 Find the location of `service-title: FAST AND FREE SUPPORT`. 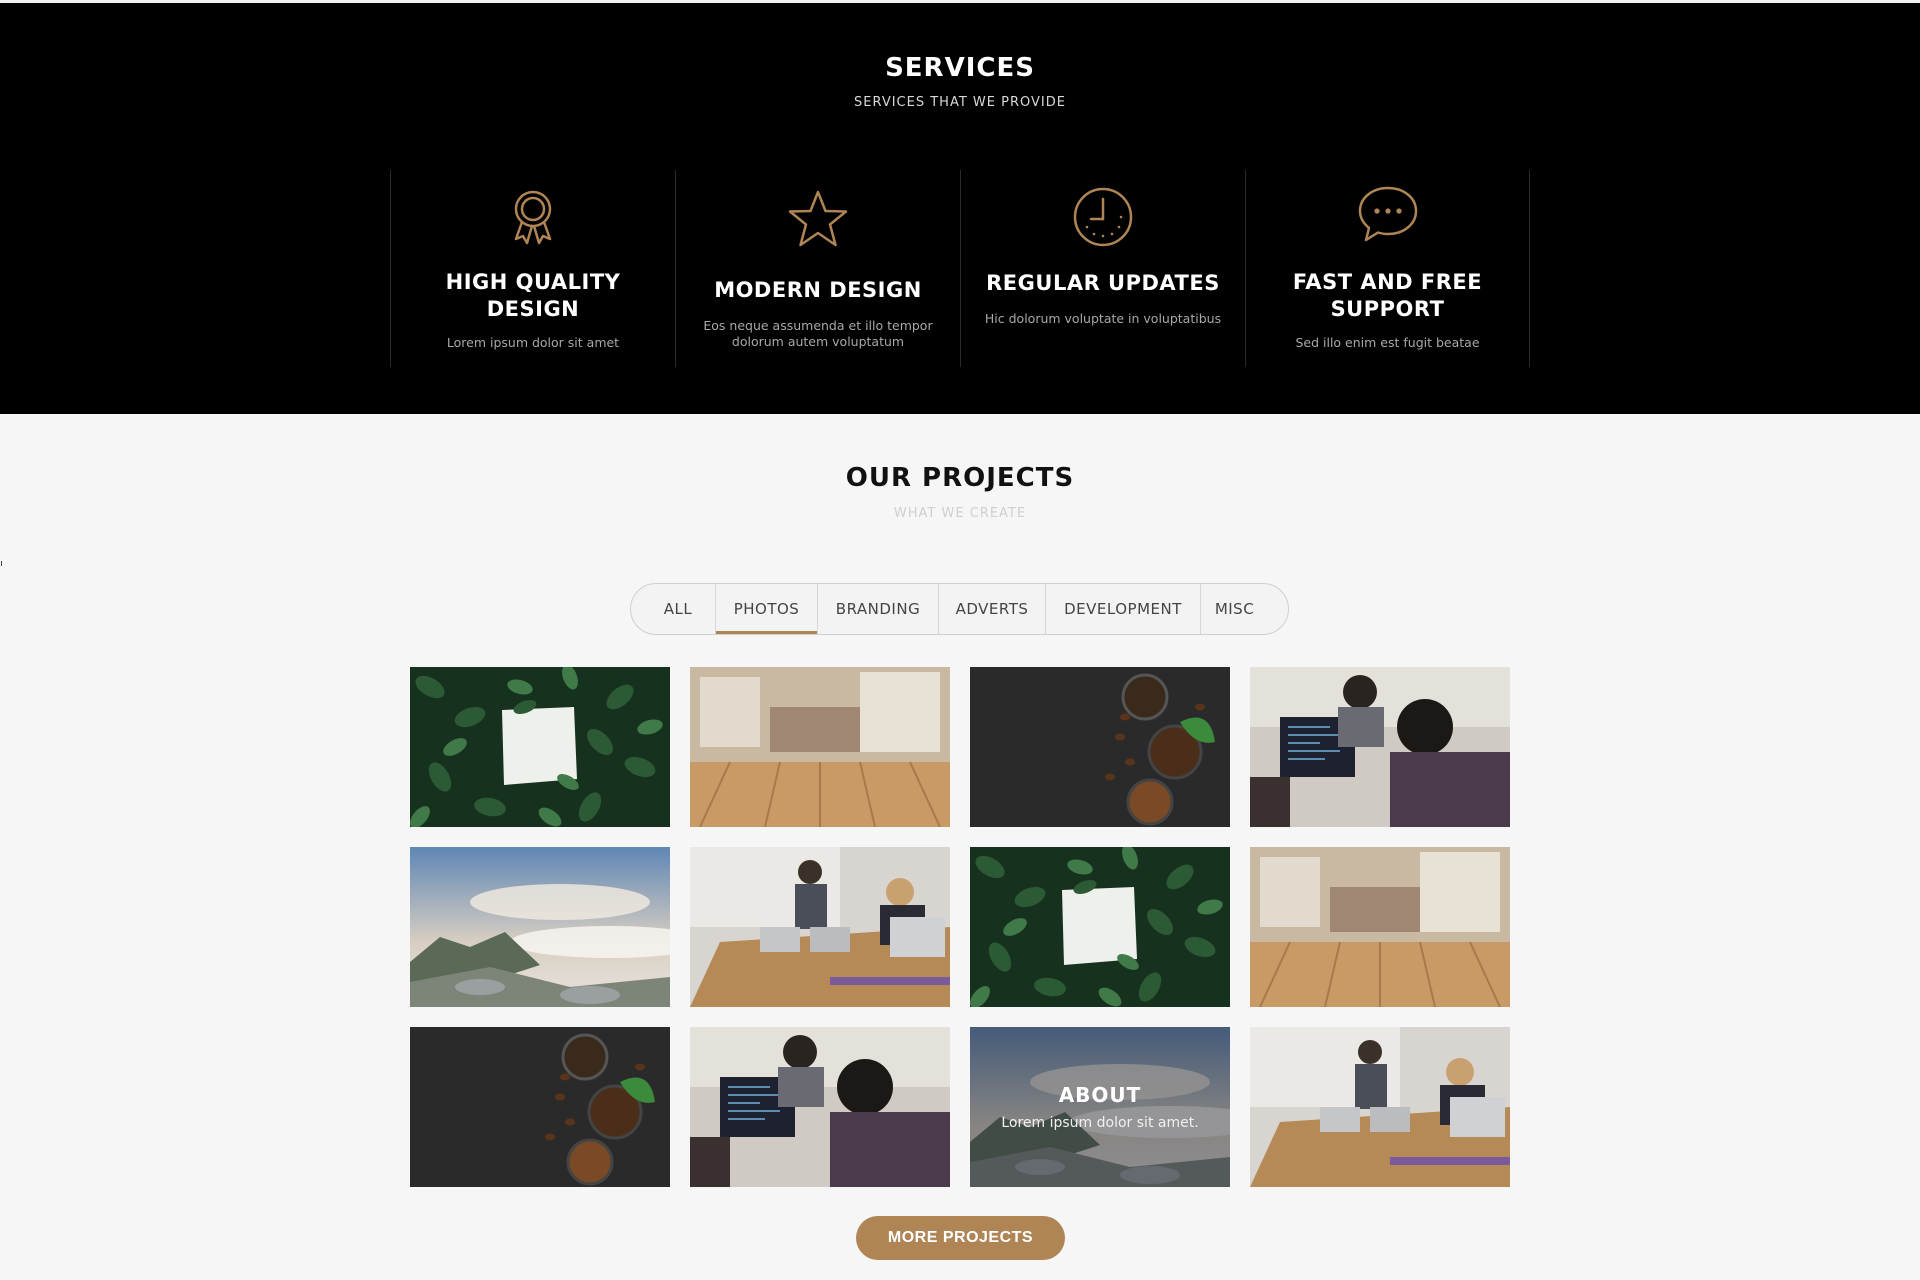

service-title: FAST AND FREE SUPPORT is located at coordinates (1387, 295).